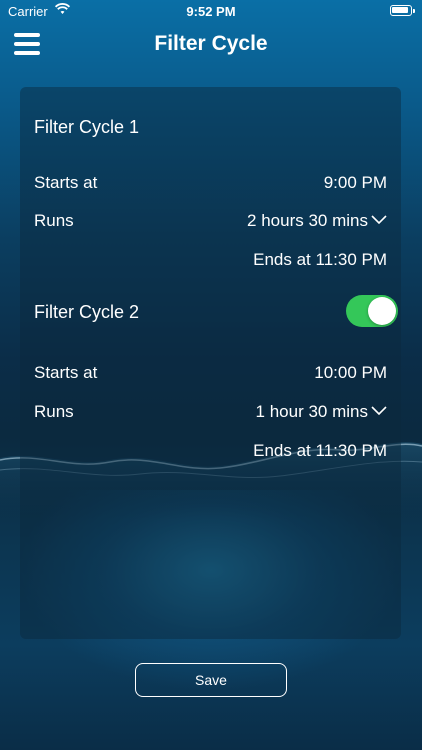  I want to click on cycle2-starts-row: Starts at 10:00 PM, so click(210, 374).